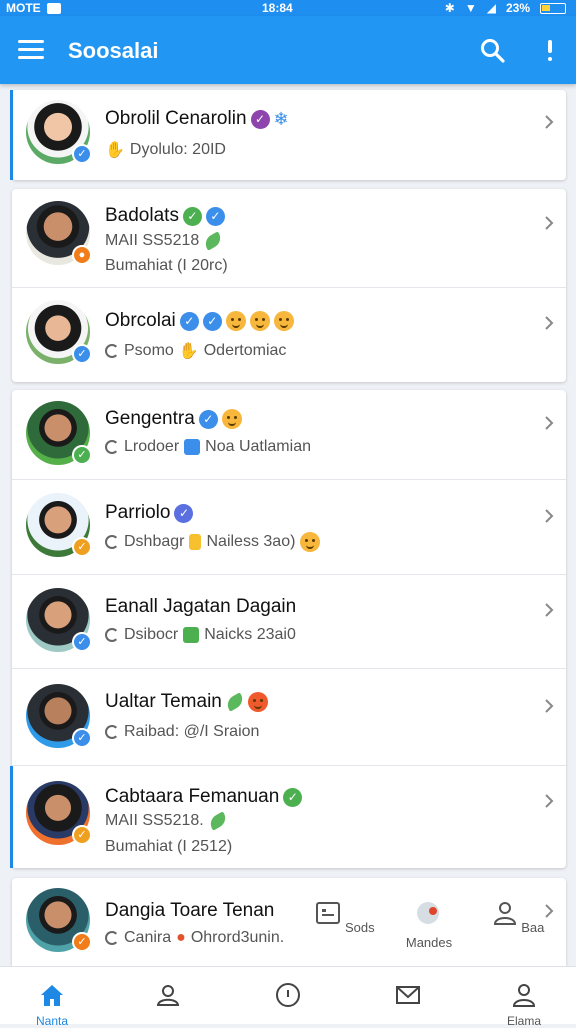 This screenshot has height=1028, width=576. Describe the element at coordinates (113, 50) in the screenshot. I see `app-title: Soosalai` at that location.